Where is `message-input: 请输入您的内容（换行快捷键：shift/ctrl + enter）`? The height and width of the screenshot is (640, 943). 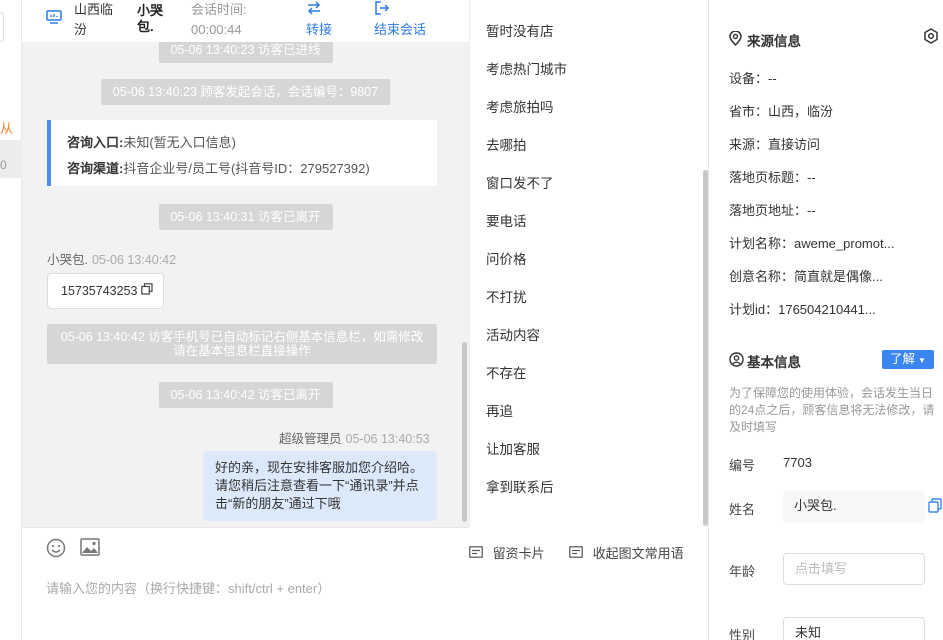
message-input: 请输入您的内容（换行快捷键：shift/ctrl + enter） is located at coordinates (188, 587).